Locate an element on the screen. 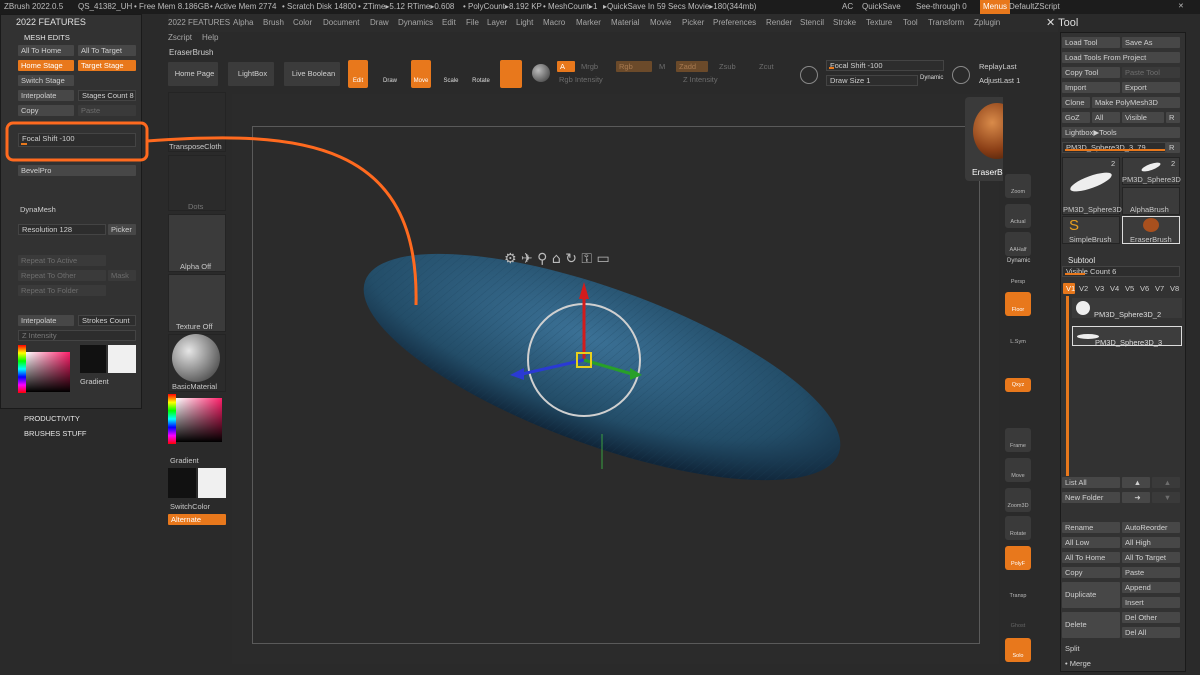 The image size is (1200, 675). subtool-all-to-target-button: All To Target is located at coordinates (1151, 557).